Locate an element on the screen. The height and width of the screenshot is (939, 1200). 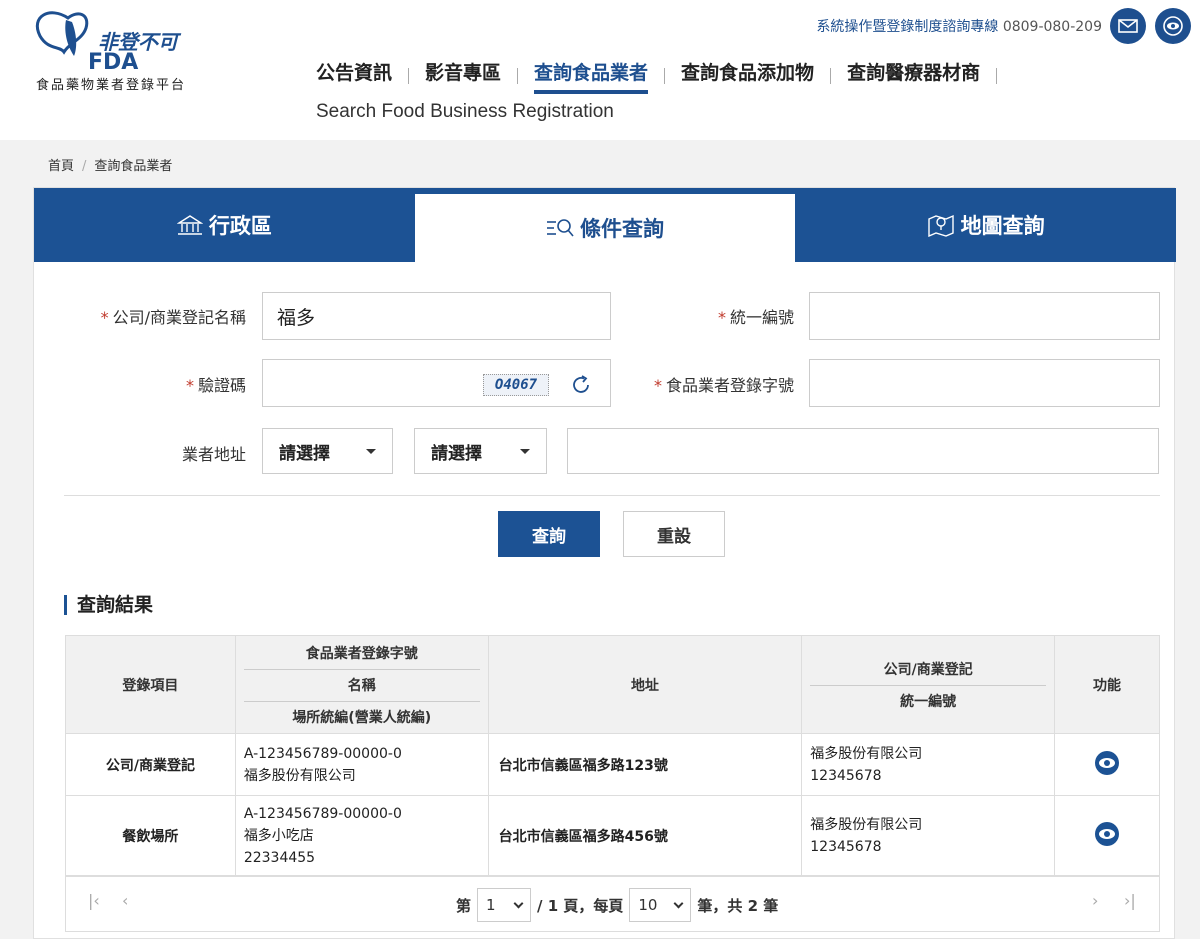
tab-map: 地圖查詢 is located at coordinates (985, 225).